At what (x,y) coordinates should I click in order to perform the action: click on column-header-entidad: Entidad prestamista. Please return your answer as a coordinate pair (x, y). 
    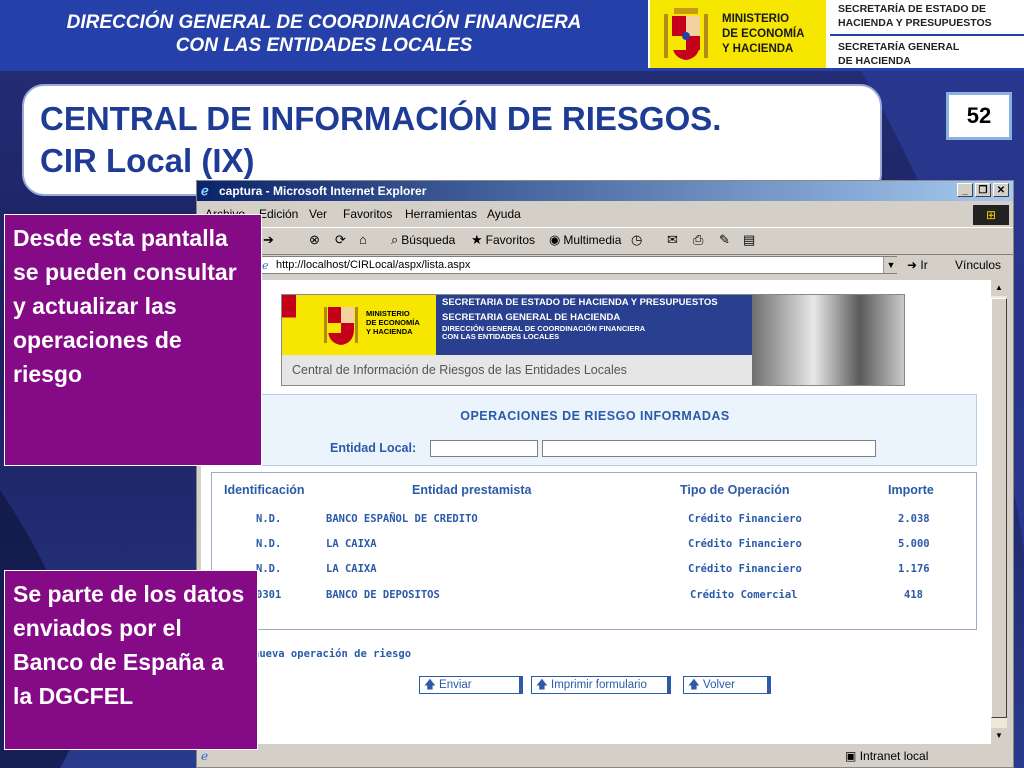
    Looking at the image, I should click on (472, 490).